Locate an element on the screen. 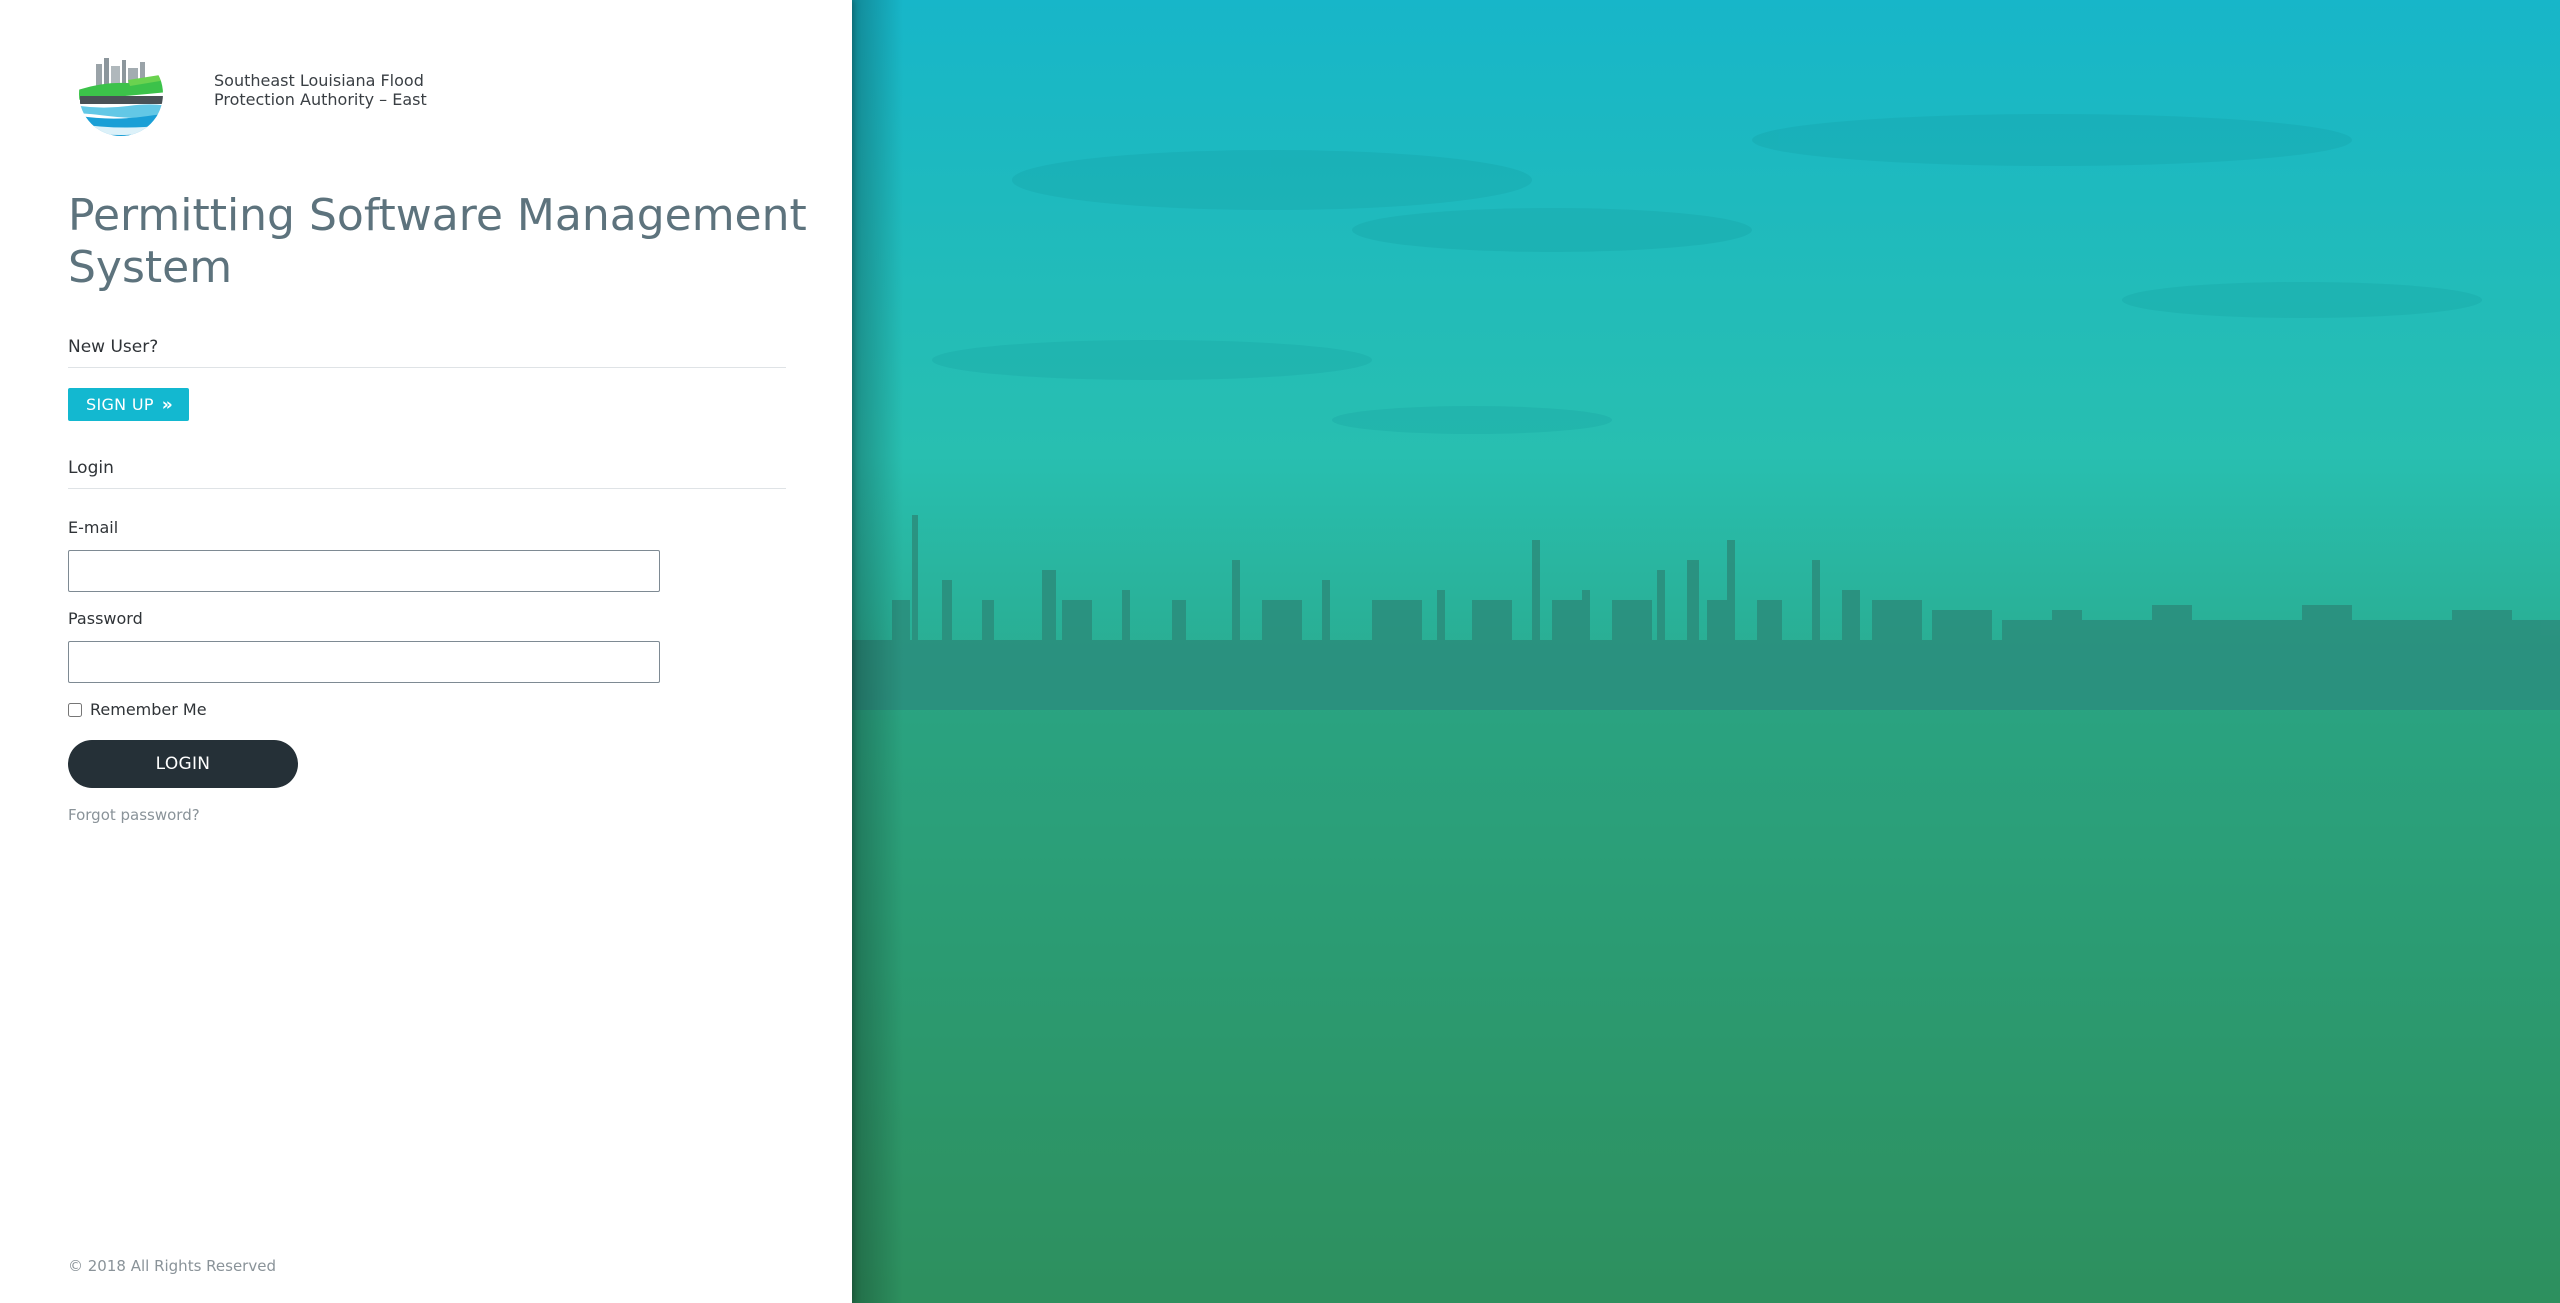  login-button: LOGIN is located at coordinates (183, 764).